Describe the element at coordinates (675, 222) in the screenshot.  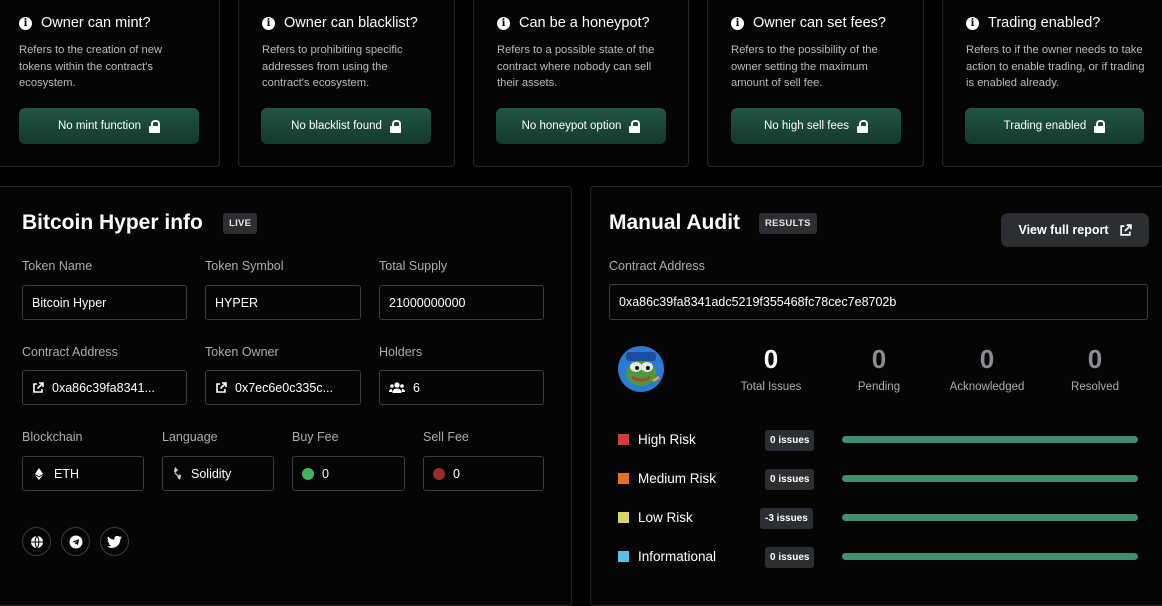
I see `manual-audit-title: Manual Audit` at that location.